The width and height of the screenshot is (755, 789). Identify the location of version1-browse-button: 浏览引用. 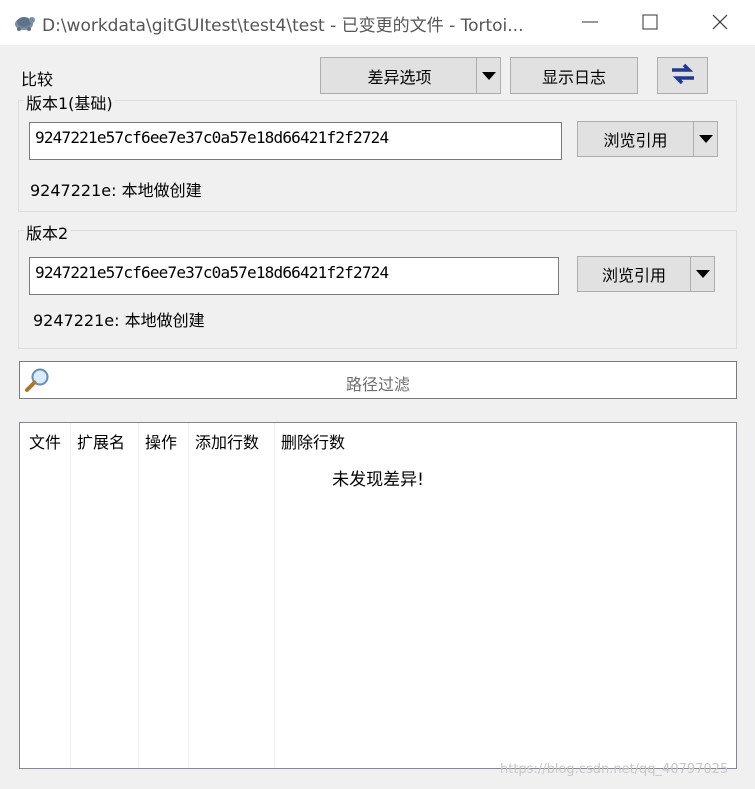
(647, 139).